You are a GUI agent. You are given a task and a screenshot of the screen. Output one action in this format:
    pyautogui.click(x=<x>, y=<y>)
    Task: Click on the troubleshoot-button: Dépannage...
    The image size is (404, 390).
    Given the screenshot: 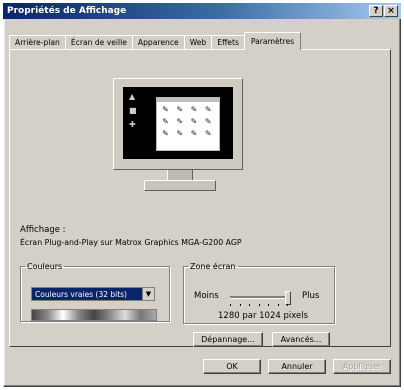 What is the action you would take?
    pyautogui.click(x=228, y=339)
    